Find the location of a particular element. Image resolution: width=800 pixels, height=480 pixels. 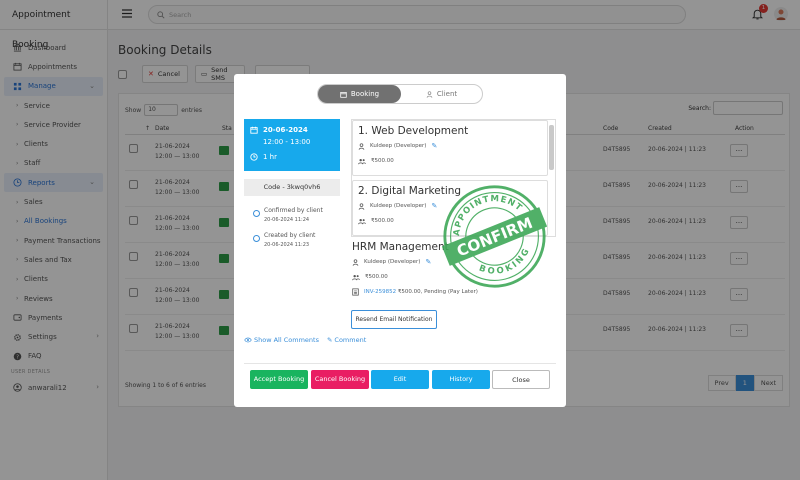

service-provider-row: Kuldeep (Developer) ✎ is located at coordinates (450, 146).